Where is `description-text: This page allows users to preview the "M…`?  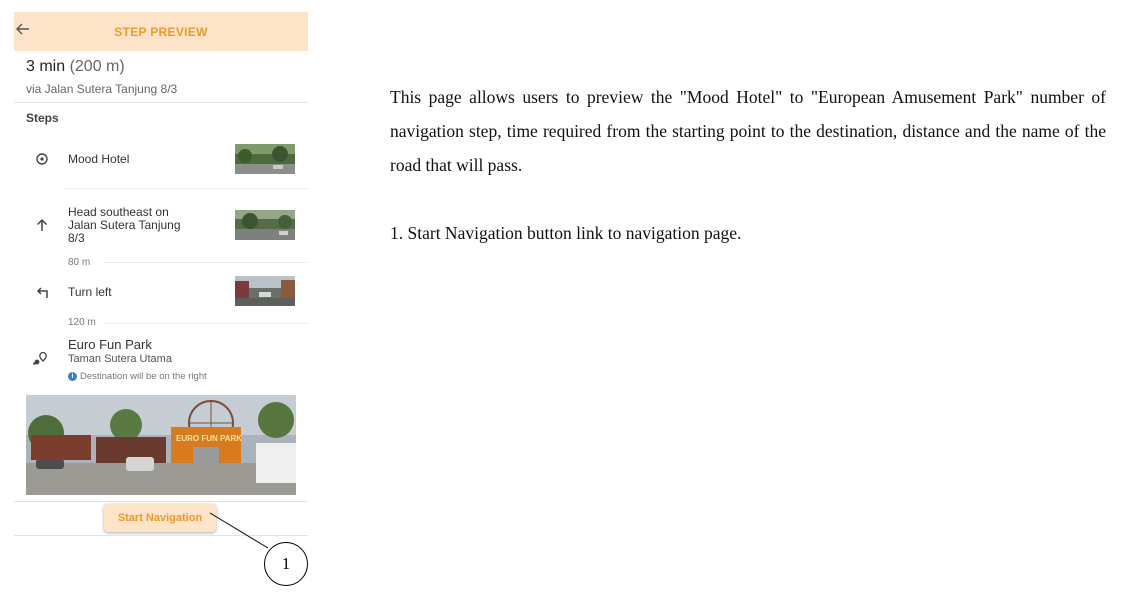 description-text: This page allows users to preview the "M… is located at coordinates (748, 131).